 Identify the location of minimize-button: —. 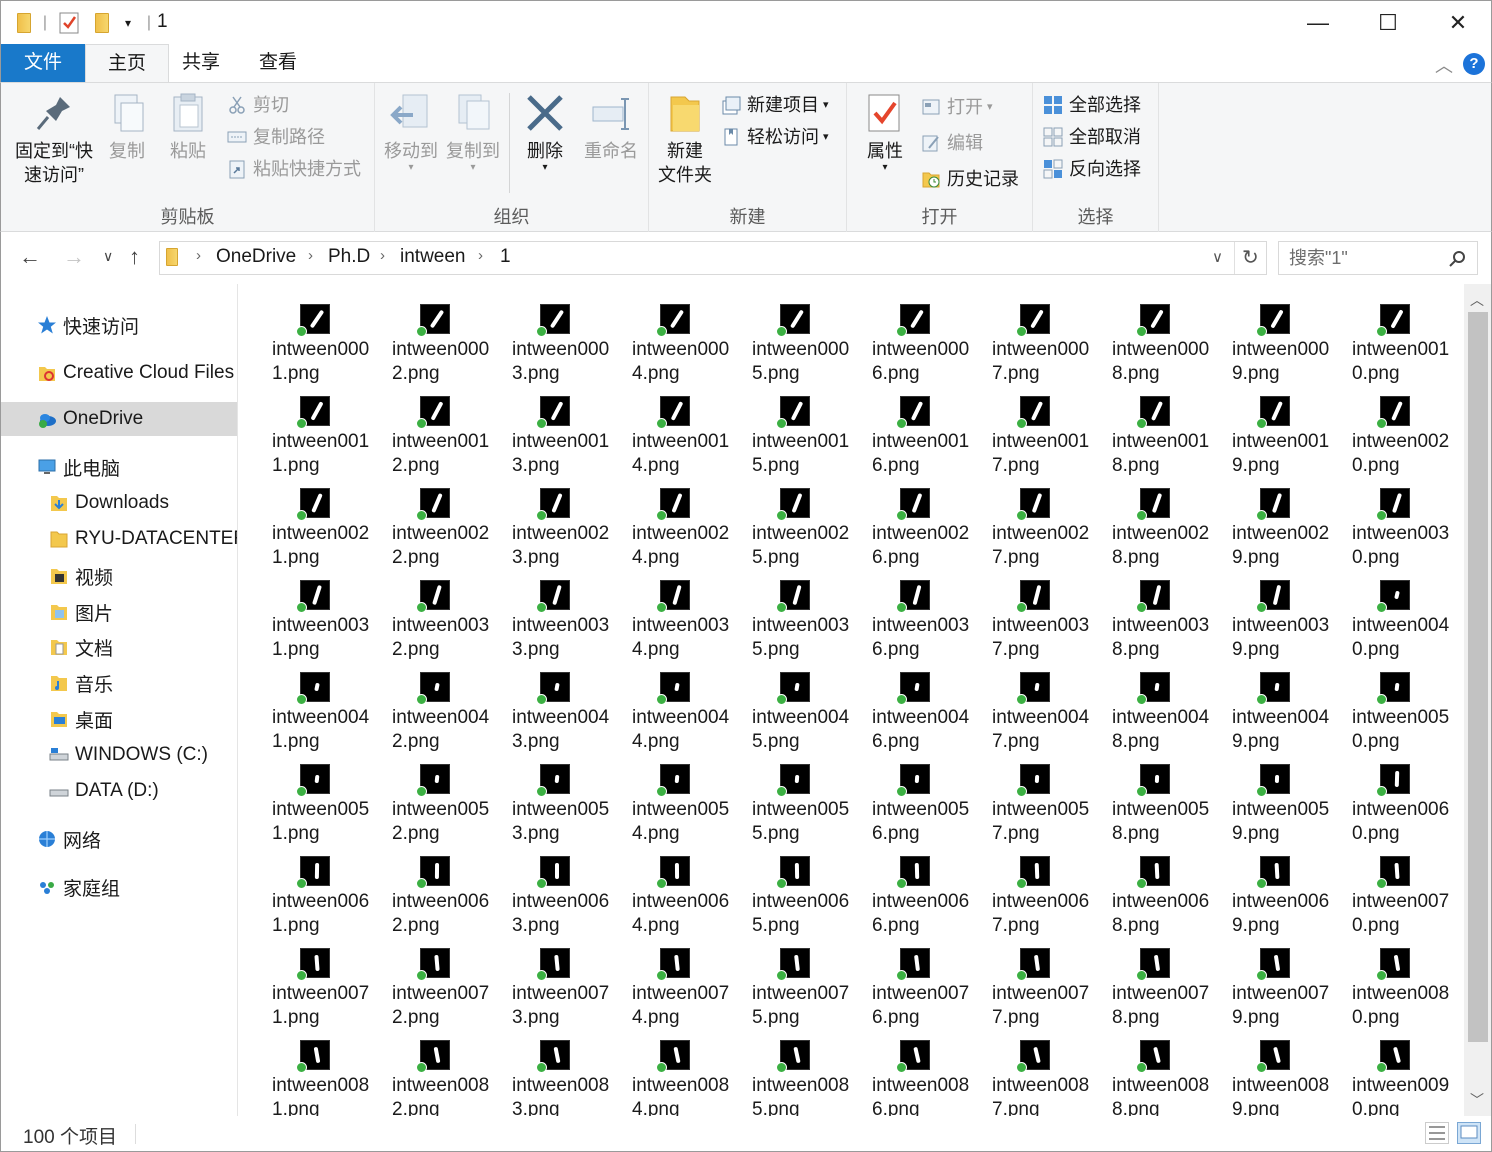
(1318, 23).